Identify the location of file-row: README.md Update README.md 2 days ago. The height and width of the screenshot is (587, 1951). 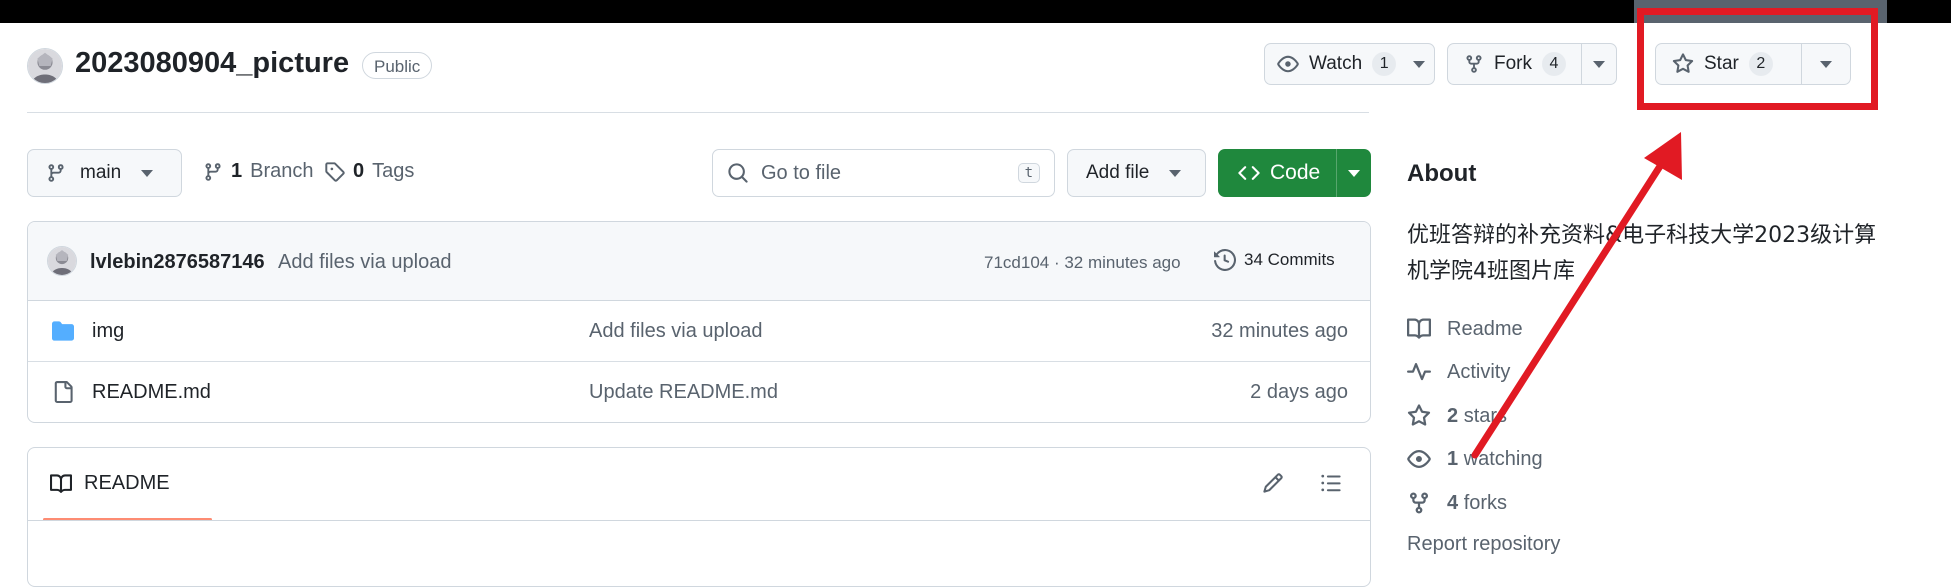
(699, 392).